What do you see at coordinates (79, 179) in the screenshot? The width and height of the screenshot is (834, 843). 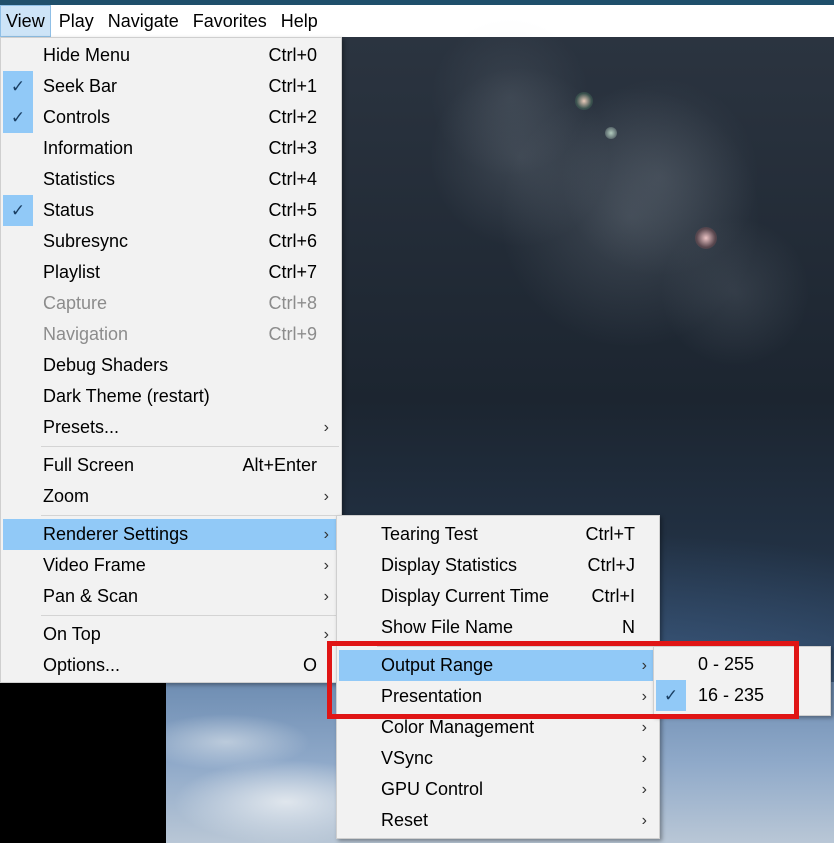 I see `menu-item-label: Statistics` at bounding box center [79, 179].